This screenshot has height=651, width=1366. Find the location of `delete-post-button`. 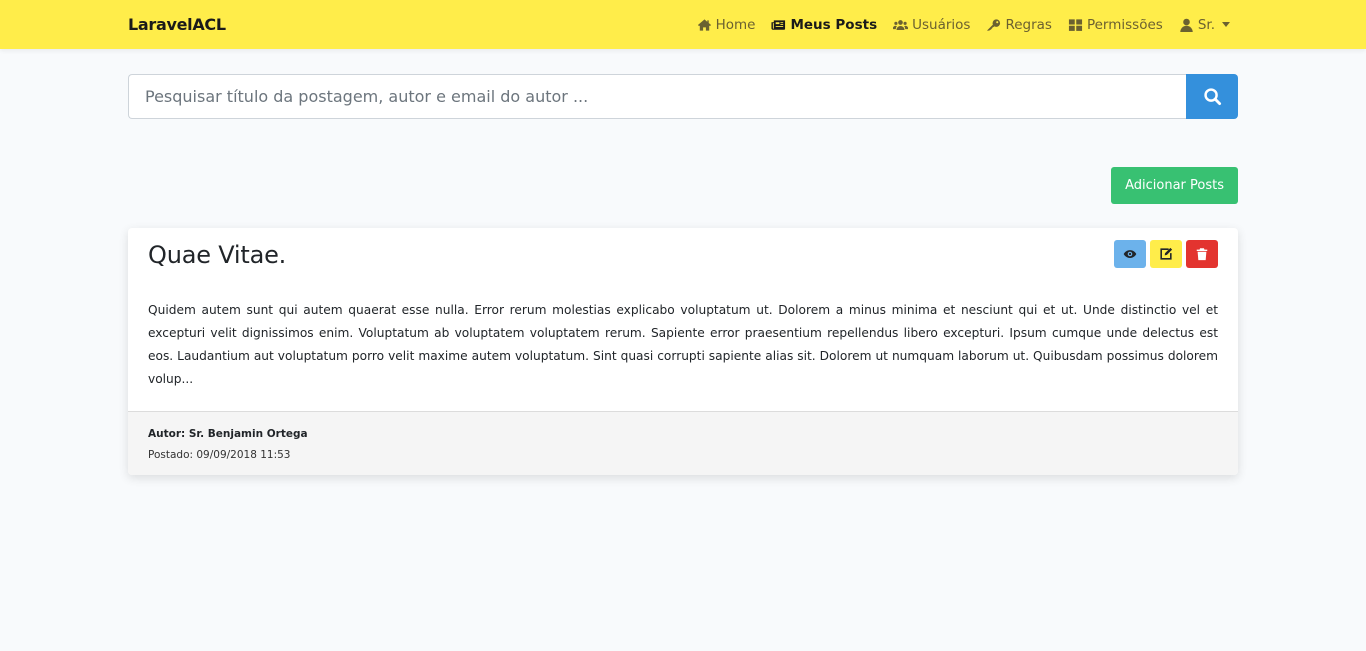

delete-post-button is located at coordinates (1202, 254).